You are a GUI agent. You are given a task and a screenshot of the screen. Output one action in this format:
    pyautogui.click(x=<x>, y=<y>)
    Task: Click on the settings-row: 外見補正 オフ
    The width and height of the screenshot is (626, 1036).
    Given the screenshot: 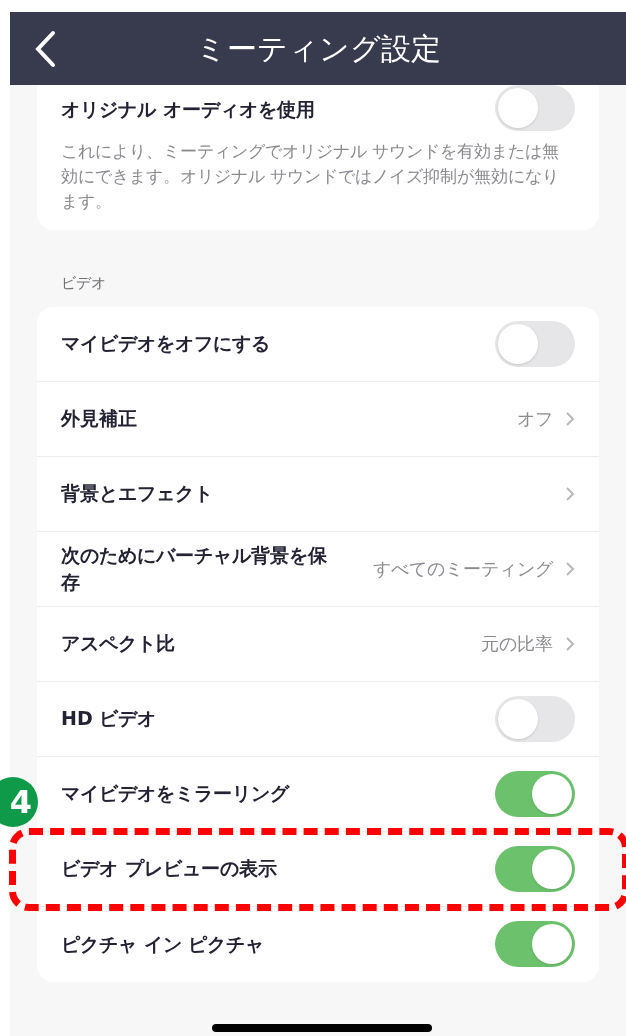 What is the action you would take?
    pyautogui.click(x=318, y=419)
    